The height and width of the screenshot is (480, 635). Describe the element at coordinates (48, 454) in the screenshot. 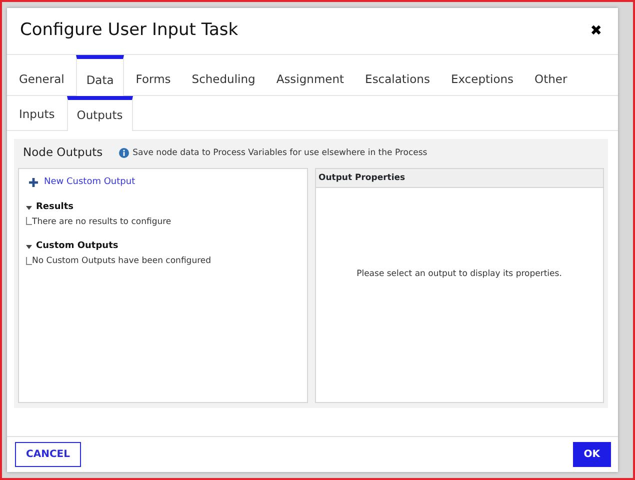

I see `cancel-button: CANCEL` at that location.